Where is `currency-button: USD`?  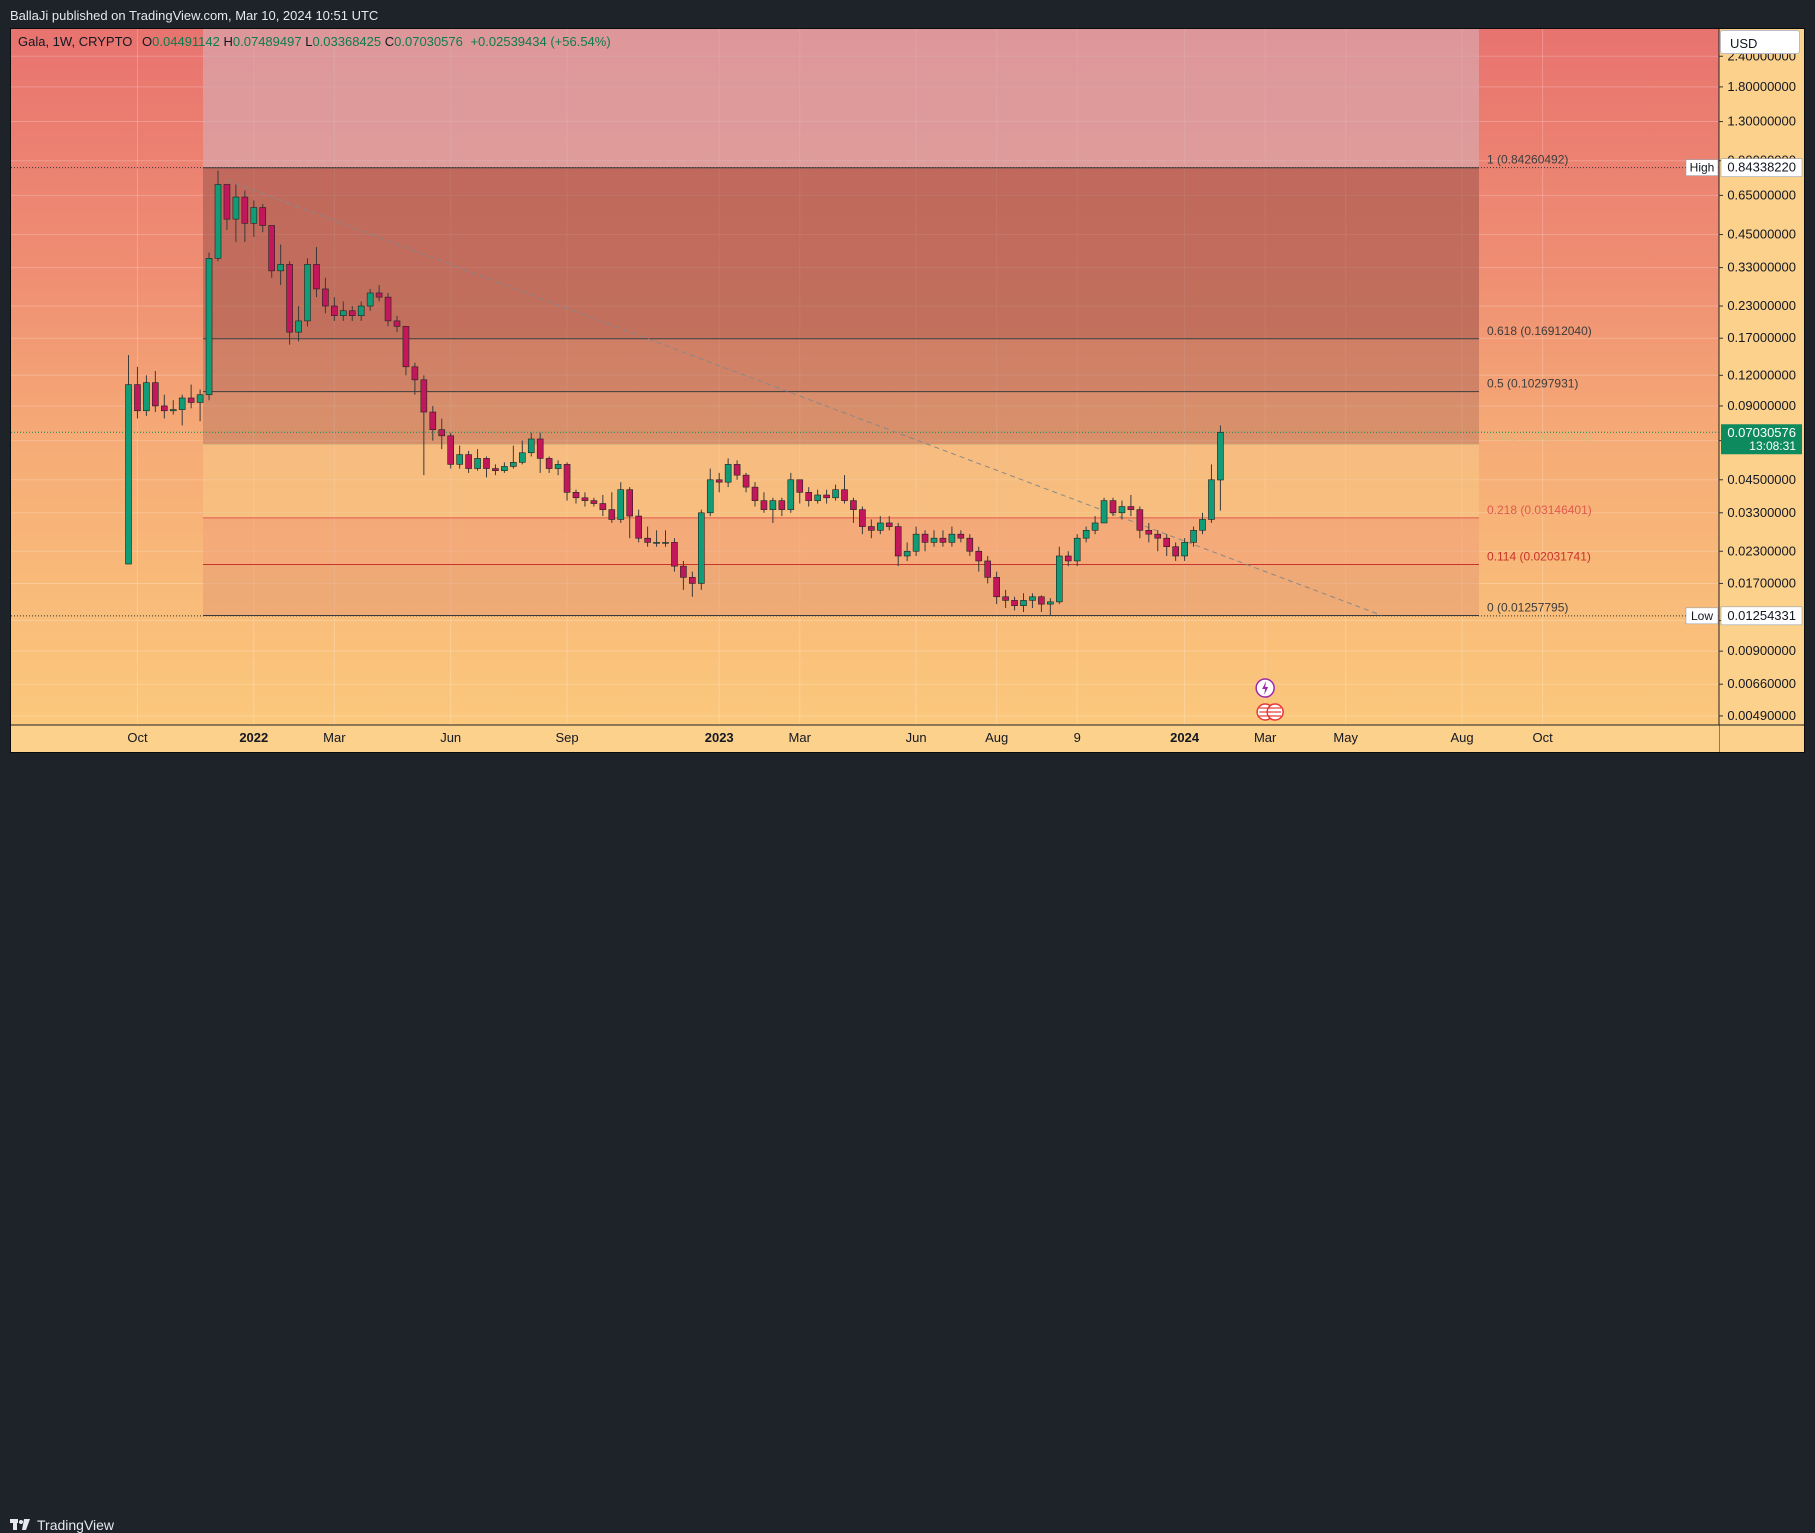
currency-button: USD is located at coordinates (1760, 42).